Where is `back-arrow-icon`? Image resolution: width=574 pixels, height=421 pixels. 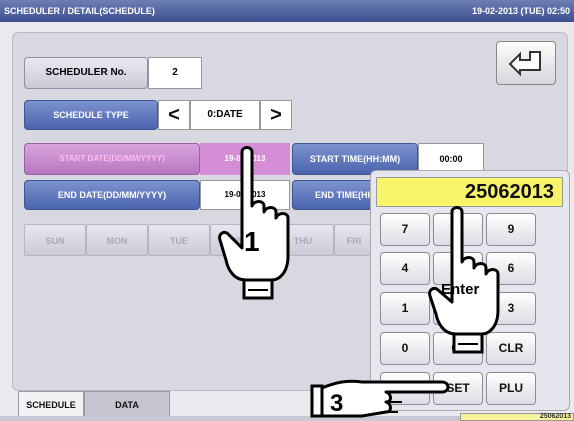
back-arrow-icon is located at coordinates (524, 64).